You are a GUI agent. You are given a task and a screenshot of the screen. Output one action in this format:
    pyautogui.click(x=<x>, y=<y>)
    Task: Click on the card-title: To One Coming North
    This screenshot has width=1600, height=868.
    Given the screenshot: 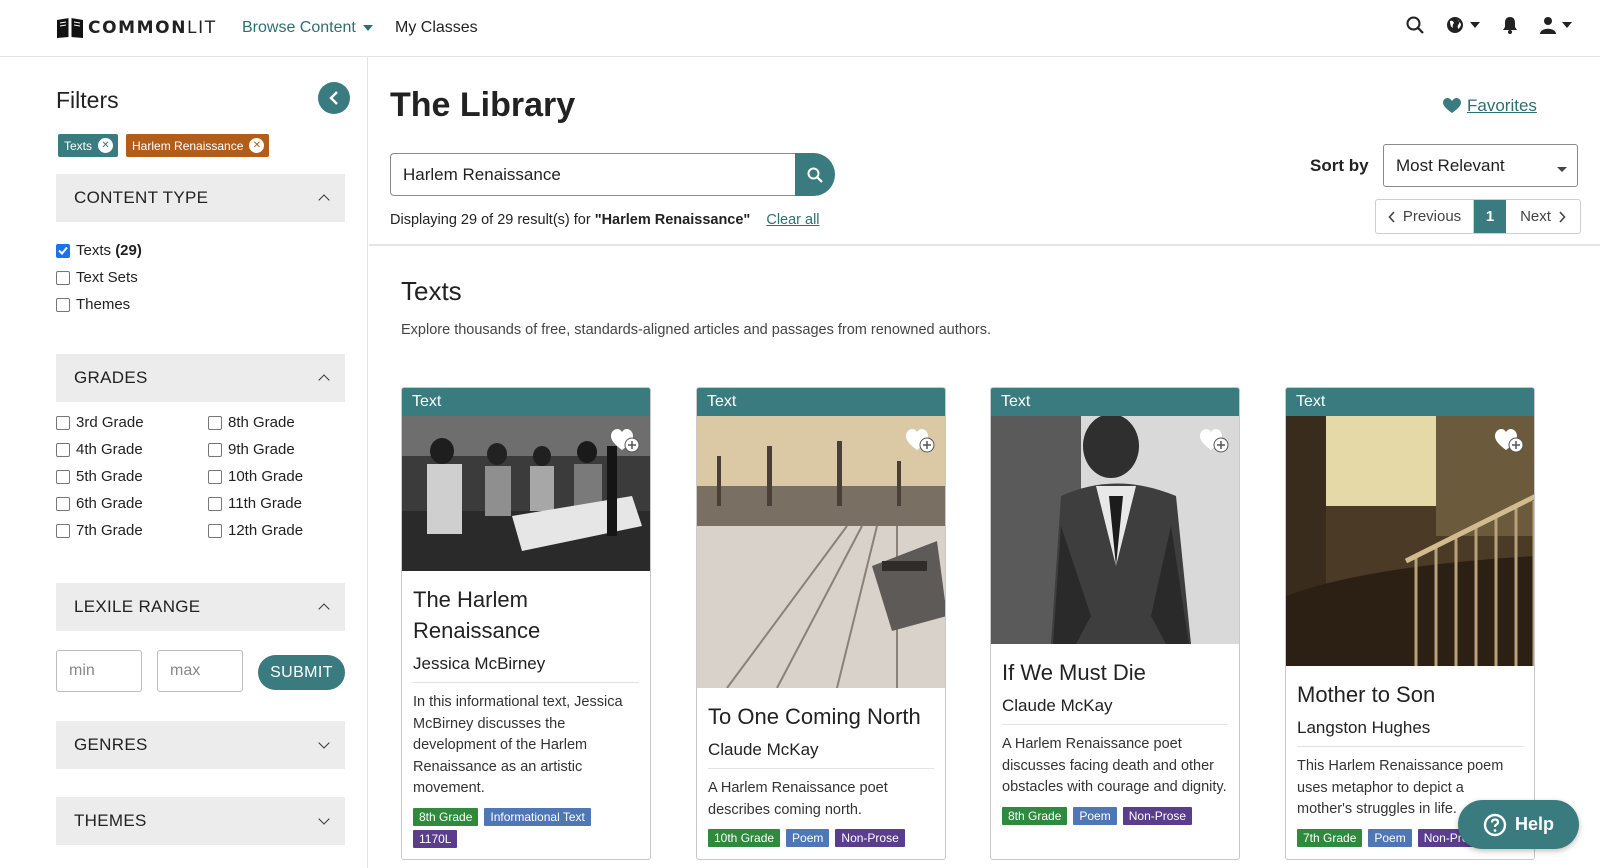 What is the action you would take?
    pyautogui.click(x=821, y=716)
    